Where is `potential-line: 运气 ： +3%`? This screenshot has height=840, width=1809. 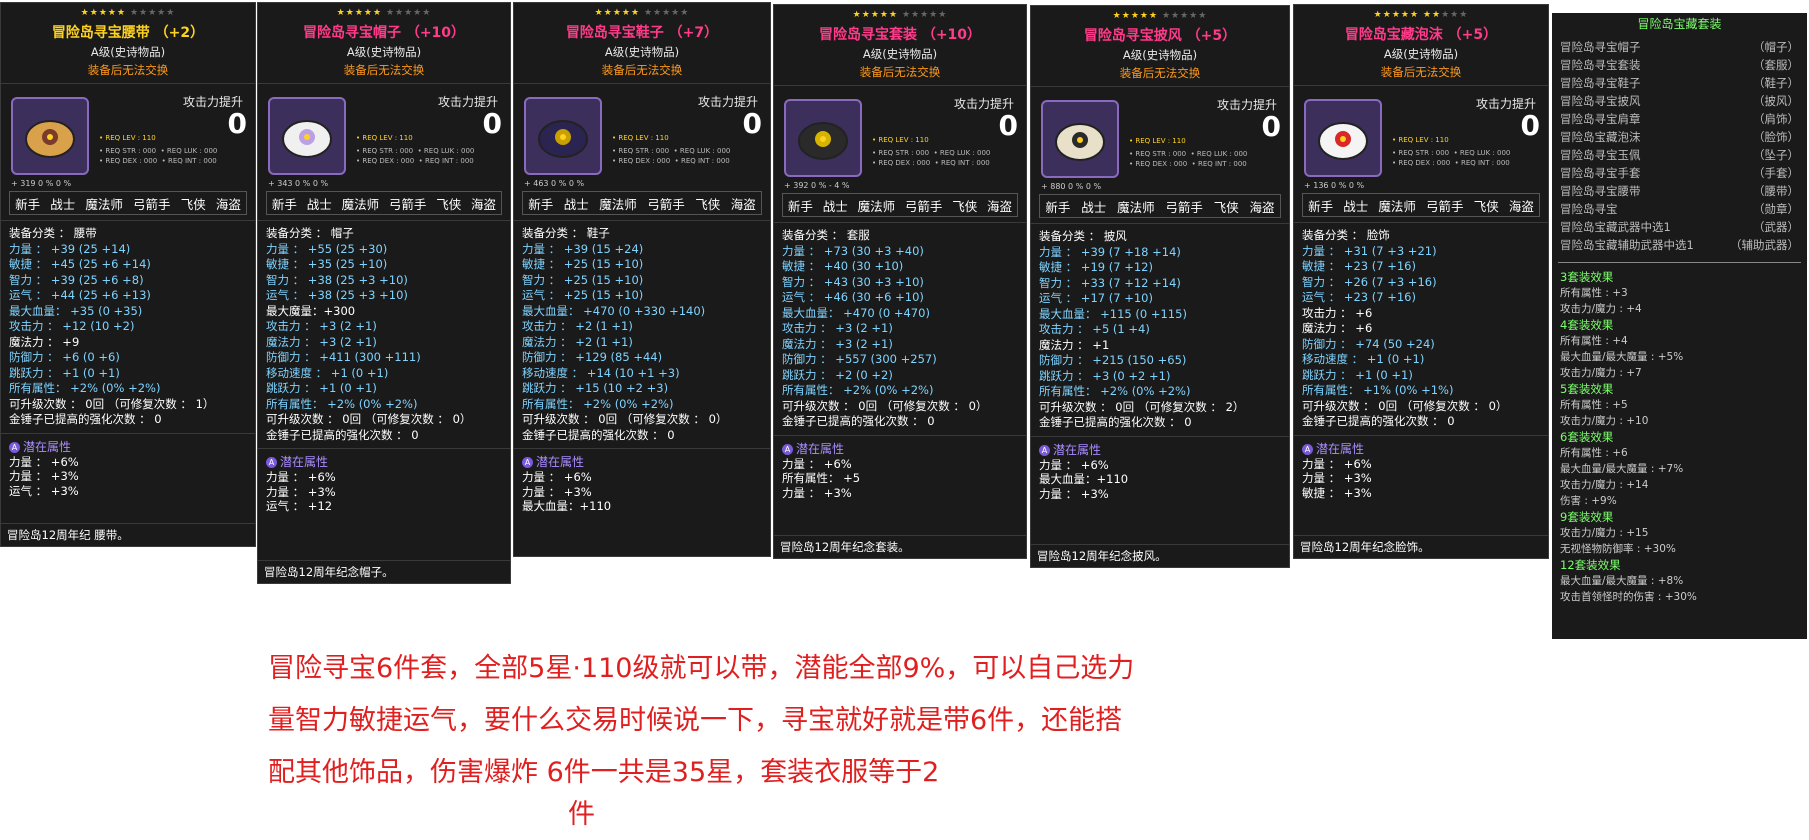
potential-line: 运气 ： +3% is located at coordinates (44, 490).